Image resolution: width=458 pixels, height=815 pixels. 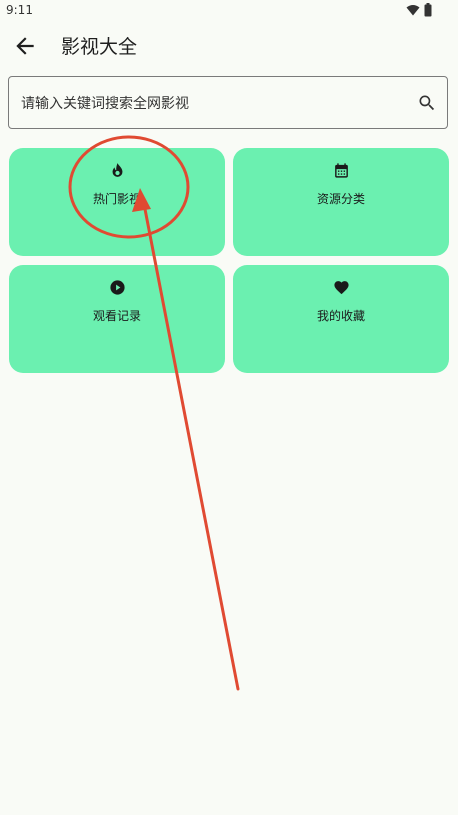 What do you see at coordinates (413, 10) in the screenshot?
I see `wifi-icon` at bounding box center [413, 10].